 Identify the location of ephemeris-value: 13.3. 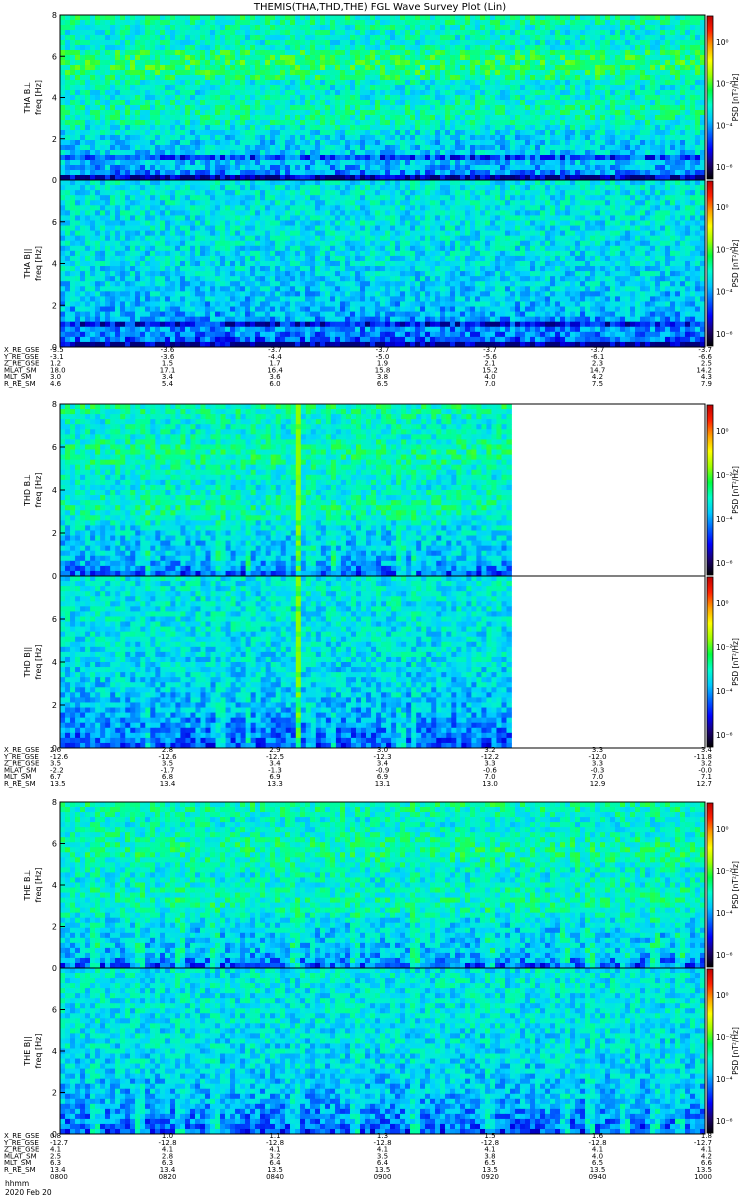
(275, 784).